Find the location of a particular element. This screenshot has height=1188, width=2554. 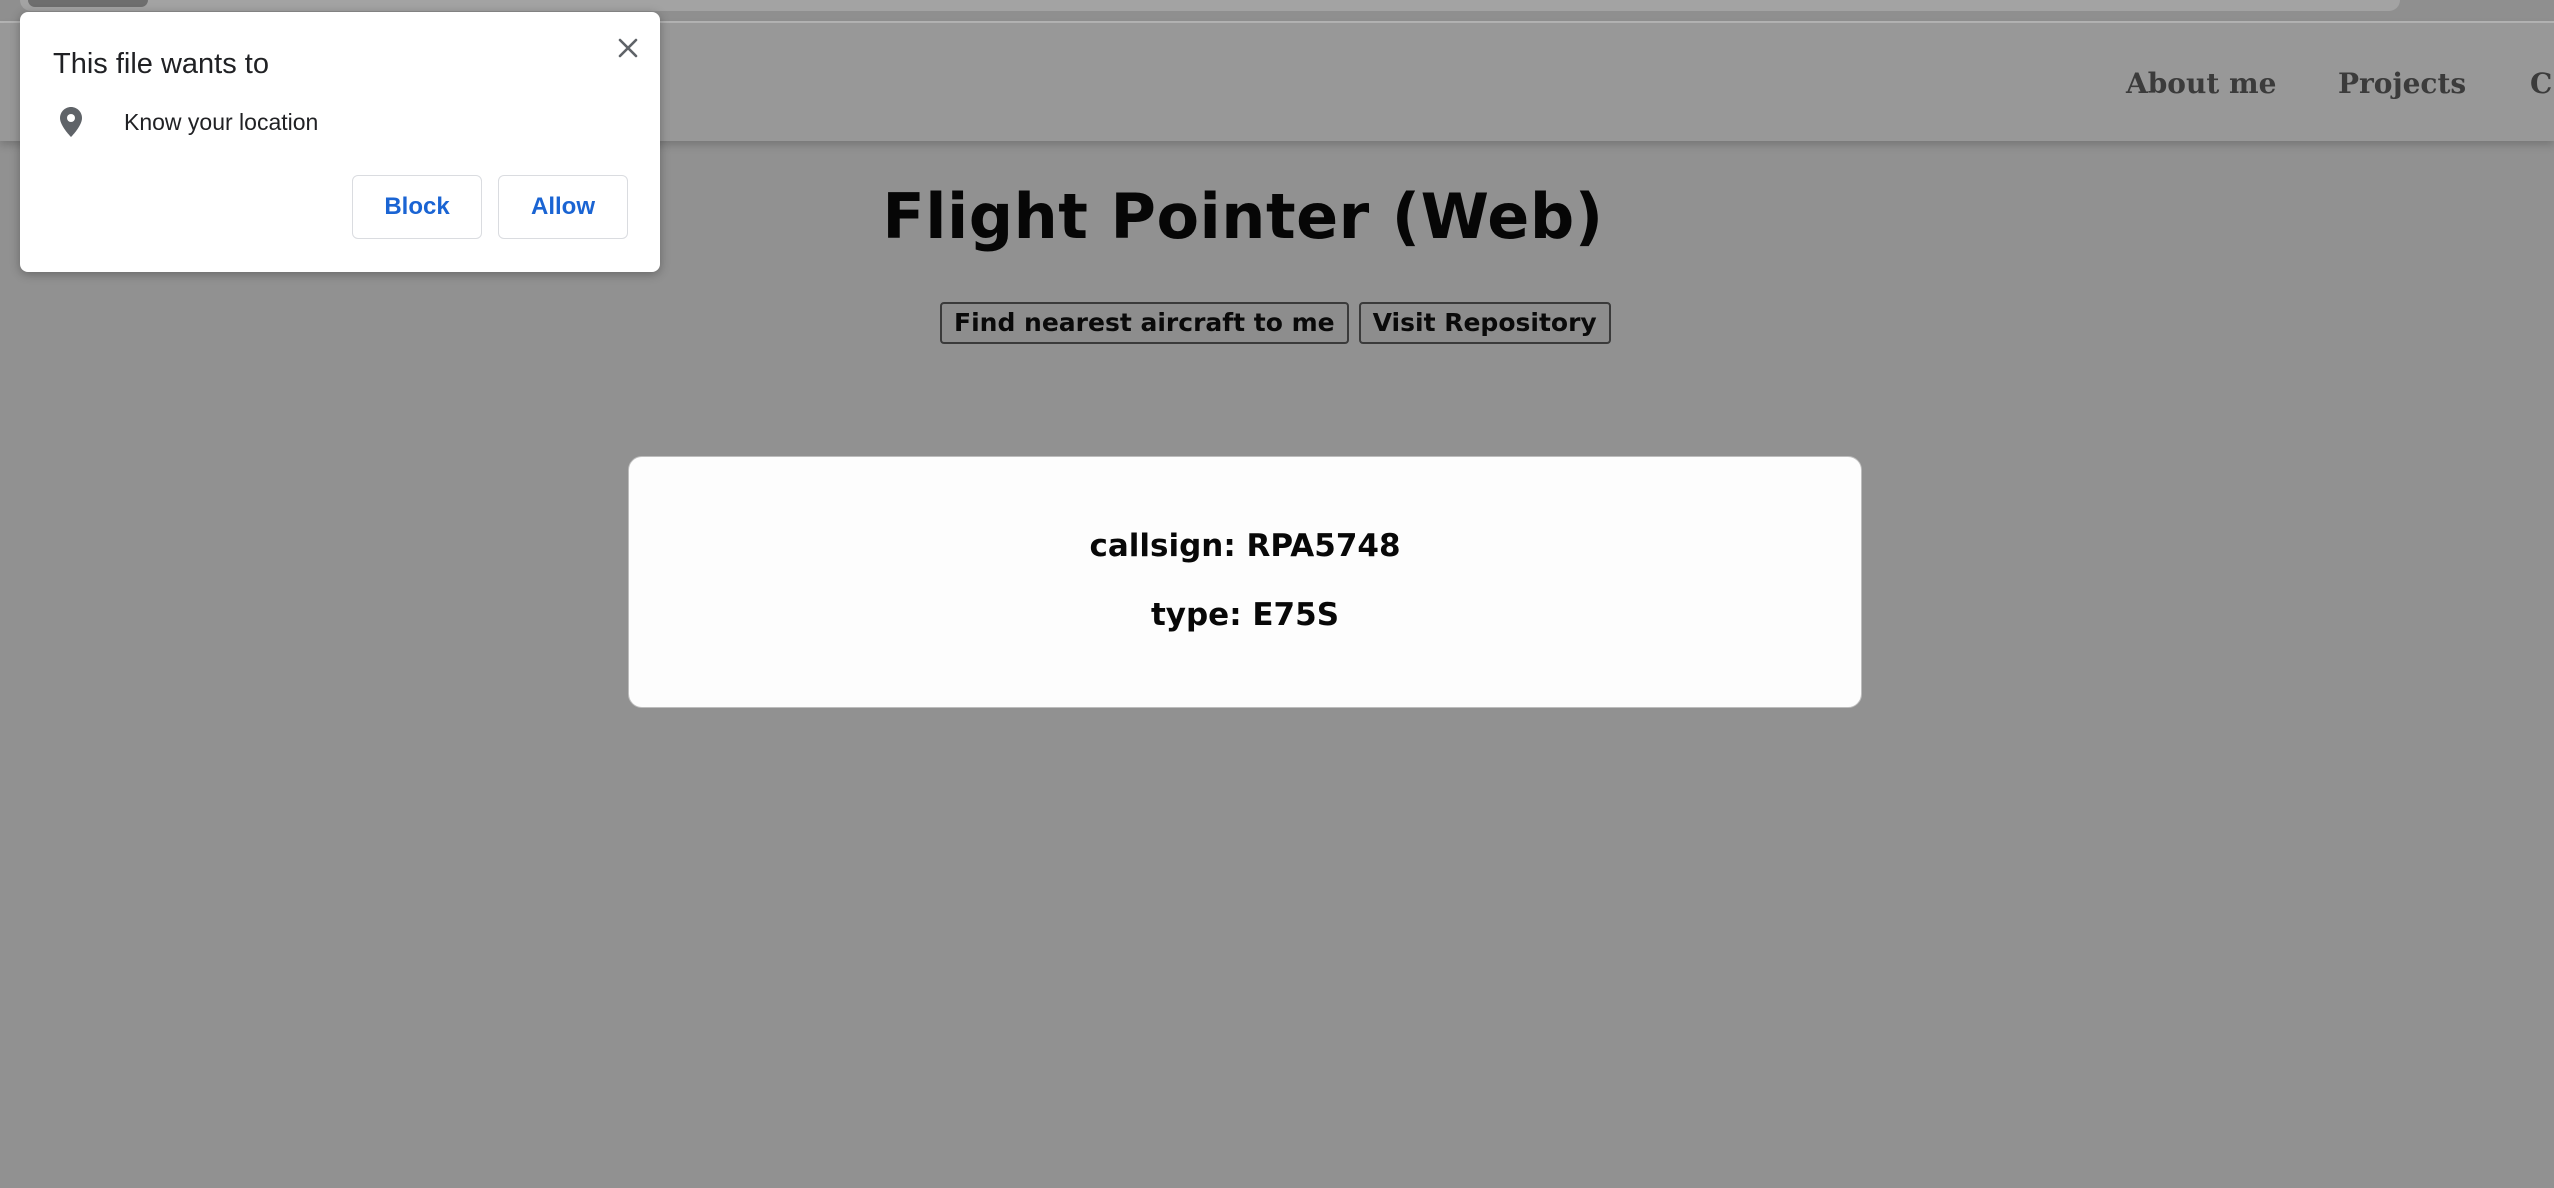

address-bar is located at coordinates (1210, 5).